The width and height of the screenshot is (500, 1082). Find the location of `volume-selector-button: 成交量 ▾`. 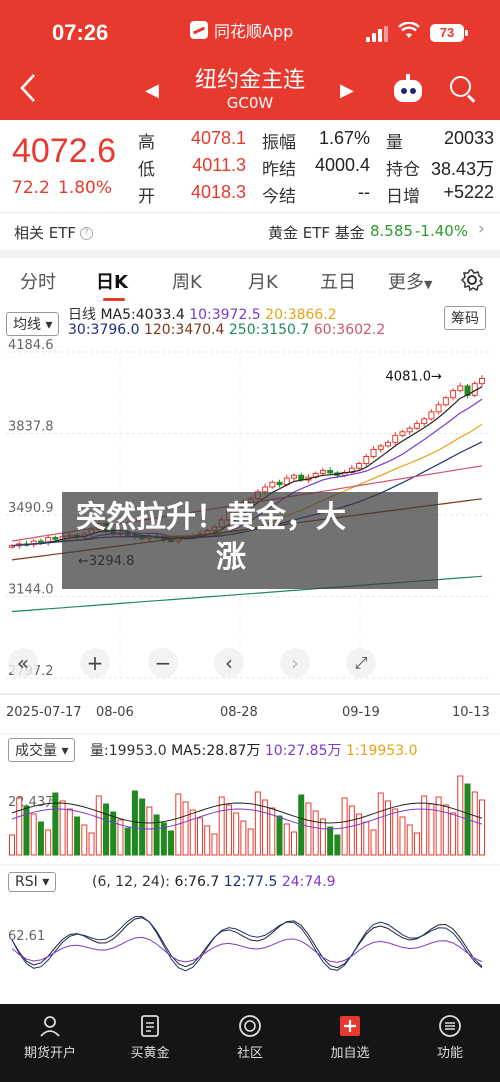

volume-selector-button: 成交量 ▾ is located at coordinates (42, 750).